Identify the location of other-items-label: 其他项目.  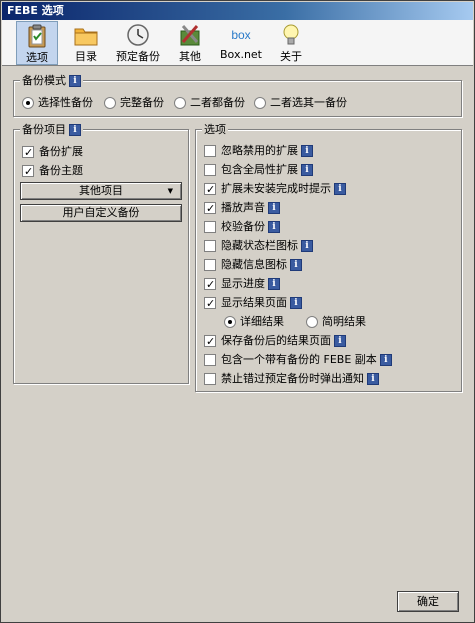
(101, 190).